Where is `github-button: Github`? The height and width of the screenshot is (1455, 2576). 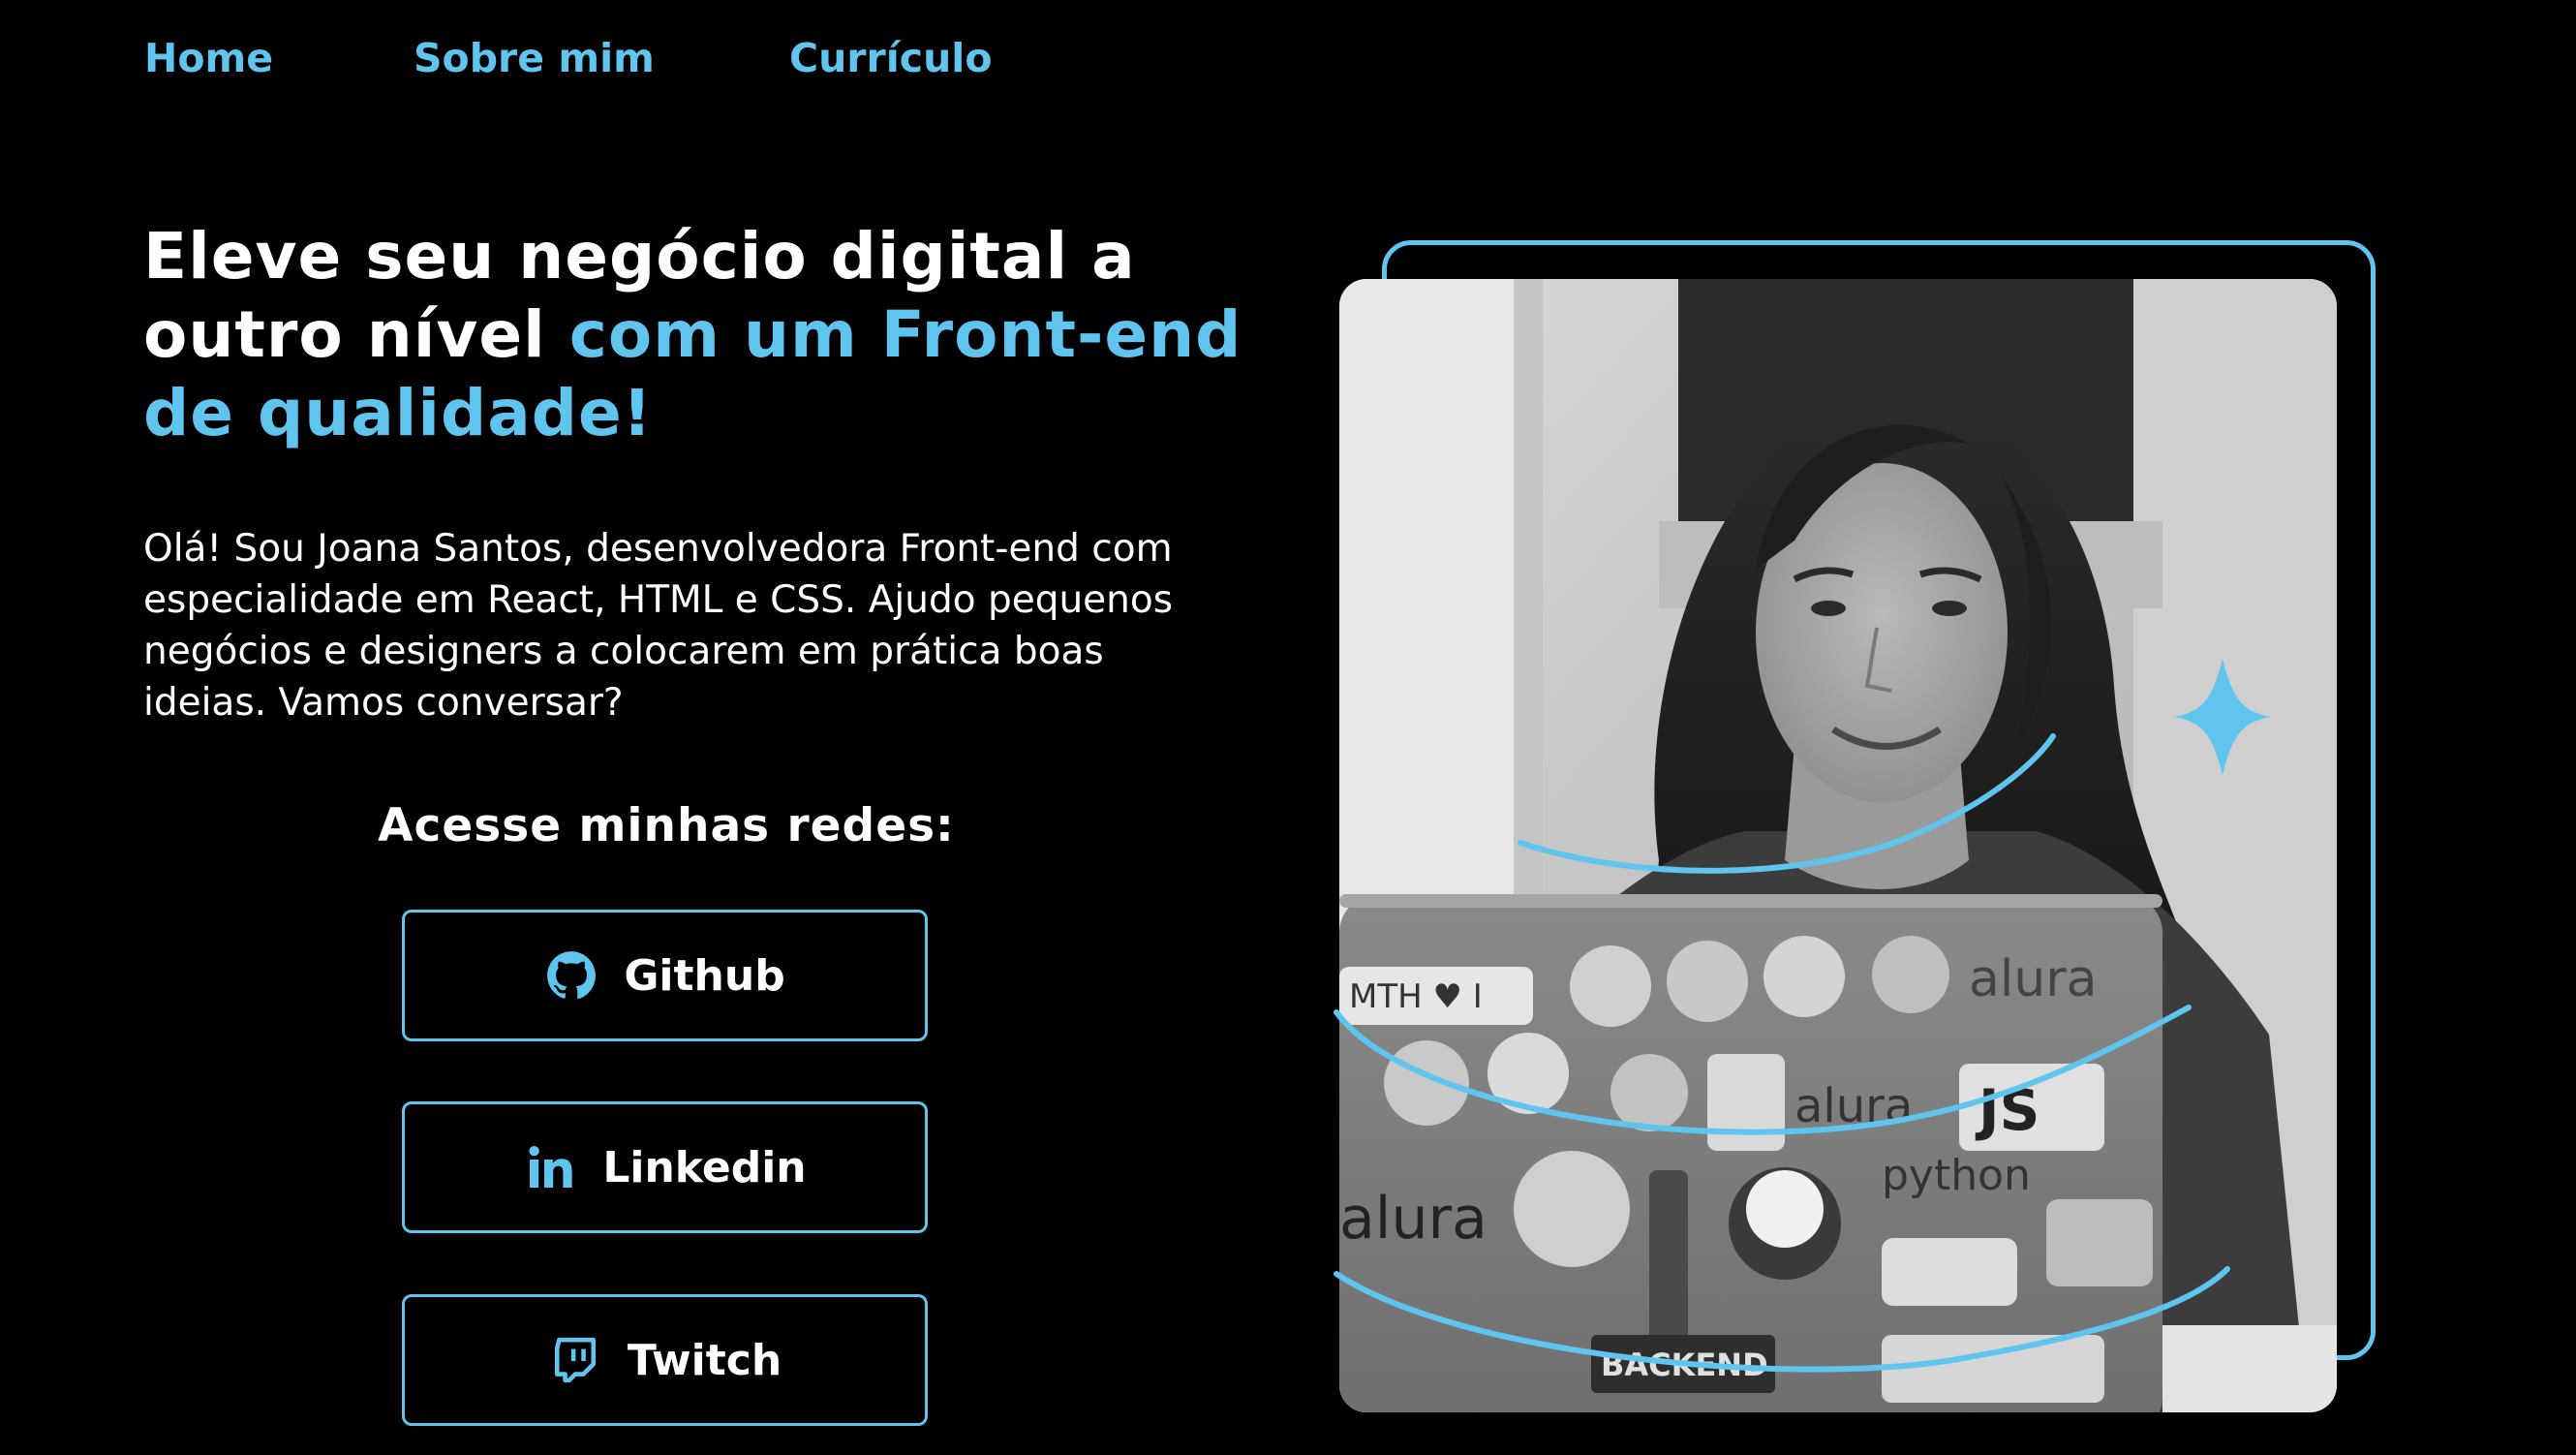 github-button: Github is located at coordinates (665, 976).